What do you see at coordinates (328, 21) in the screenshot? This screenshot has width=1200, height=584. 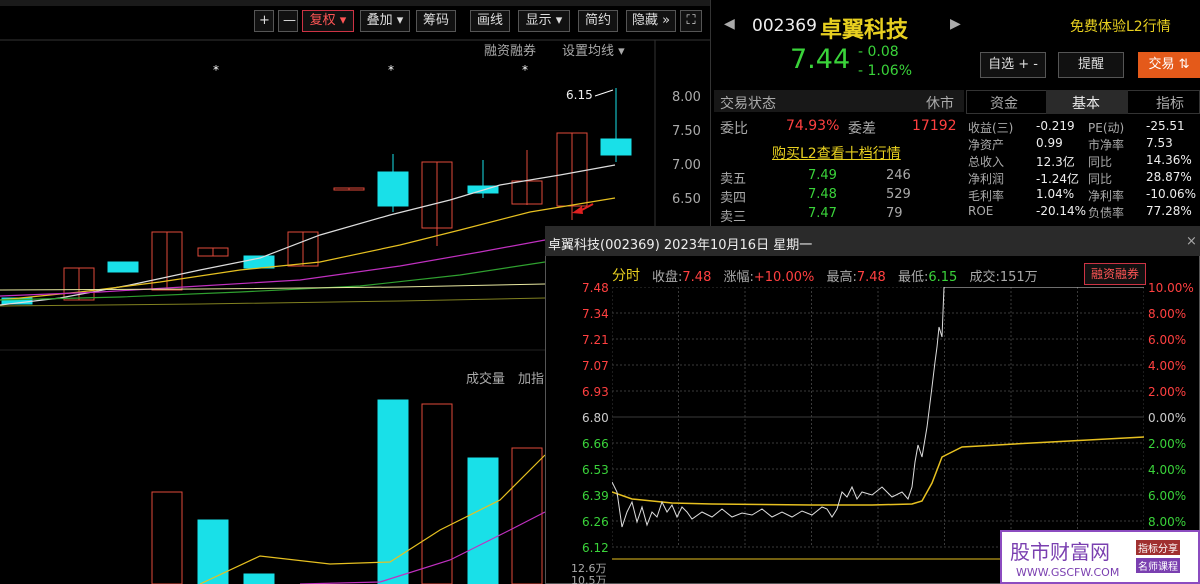 I see `fuquan-button: 复权 ▾` at bounding box center [328, 21].